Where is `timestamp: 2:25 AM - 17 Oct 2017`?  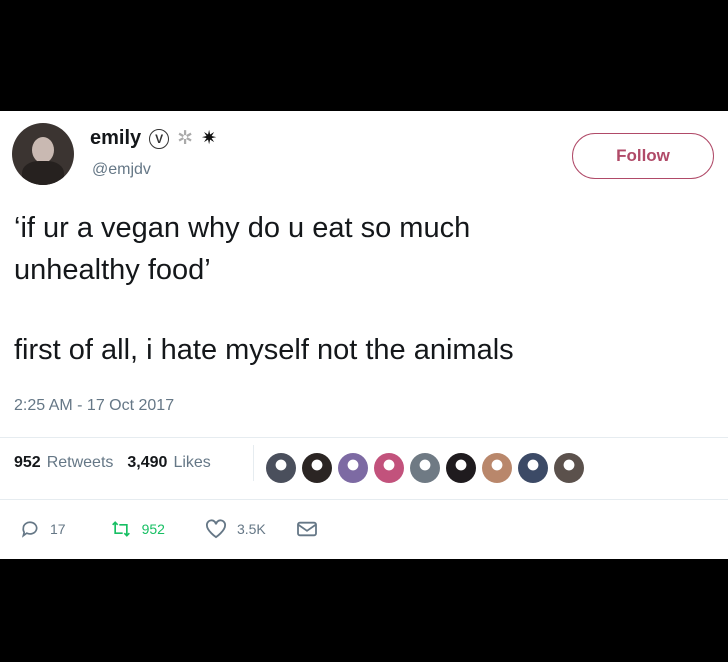 timestamp: 2:25 AM - 17 Oct 2017 is located at coordinates (94, 406).